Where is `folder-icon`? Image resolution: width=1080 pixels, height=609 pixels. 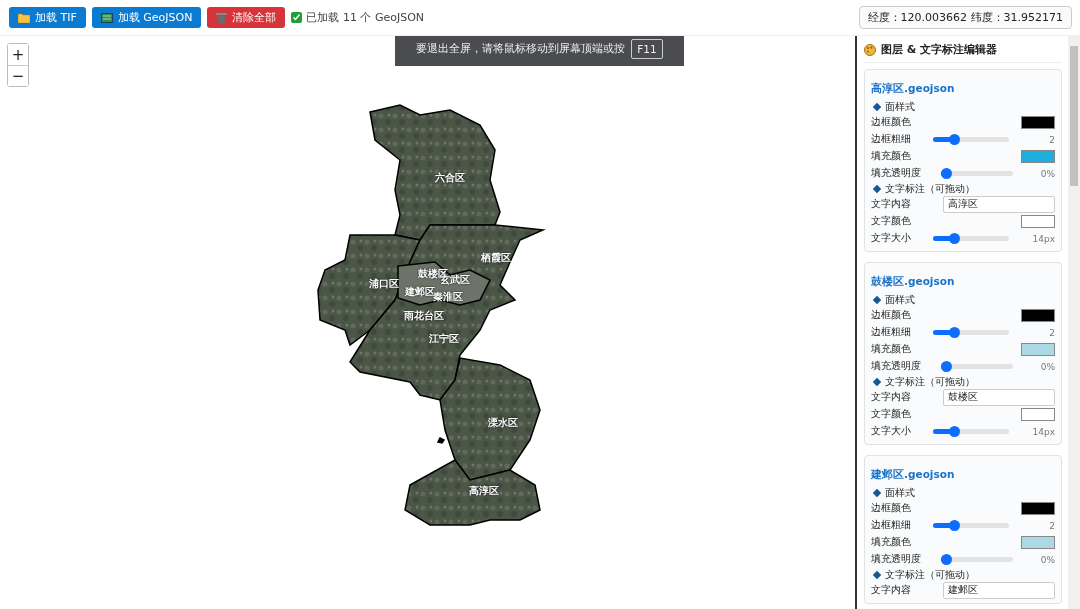 folder-icon is located at coordinates (24, 17).